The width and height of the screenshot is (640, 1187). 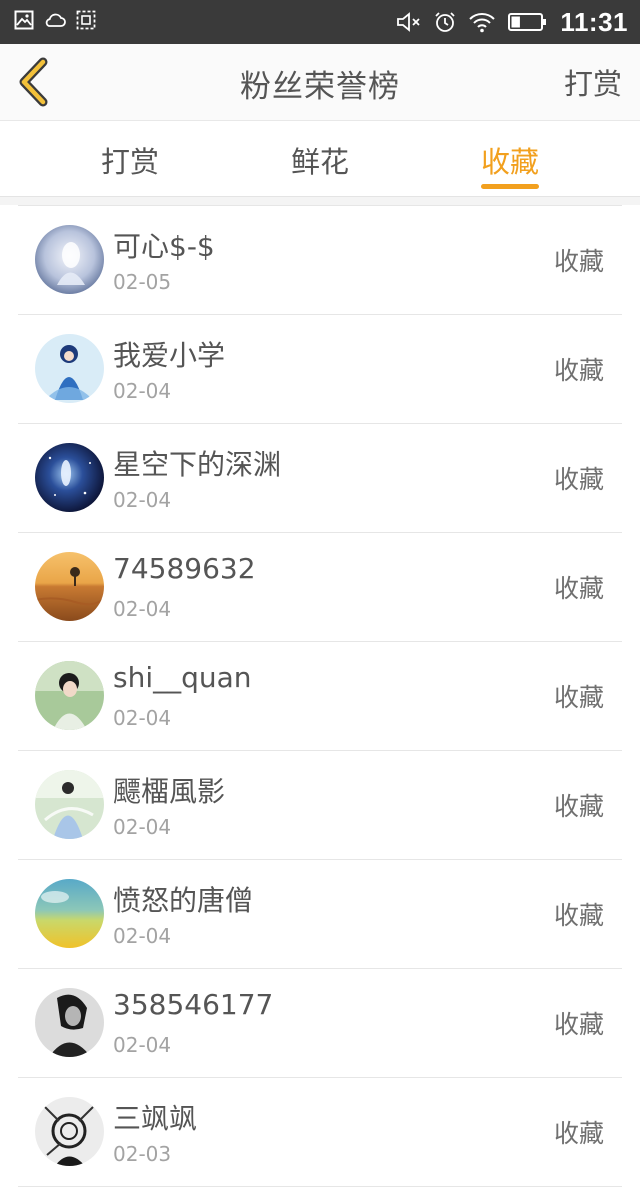 I want to click on battery-icon, so click(x=528, y=22).